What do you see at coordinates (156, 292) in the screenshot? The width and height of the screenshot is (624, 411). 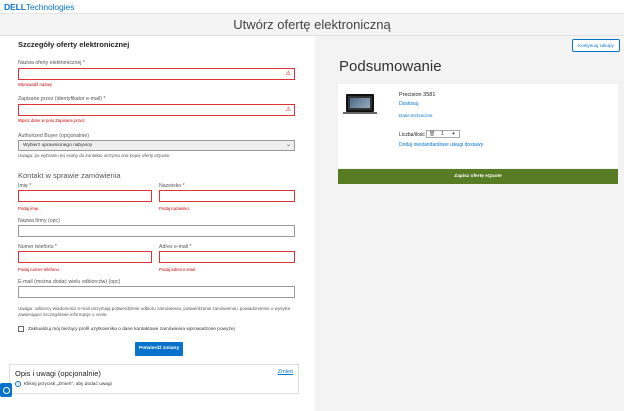 I see `extra-emails-input` at bounding box center [156, 292].